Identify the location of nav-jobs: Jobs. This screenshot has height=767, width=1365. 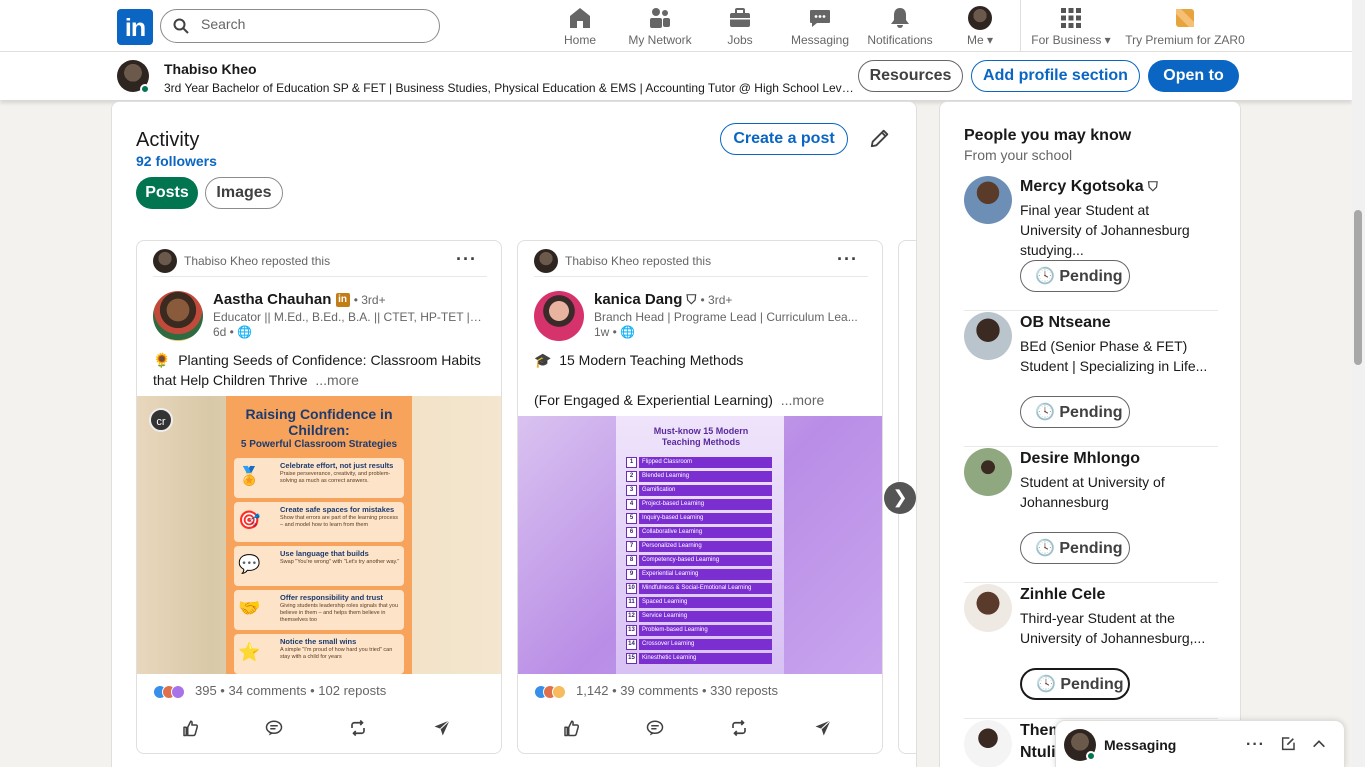
(740, 27).